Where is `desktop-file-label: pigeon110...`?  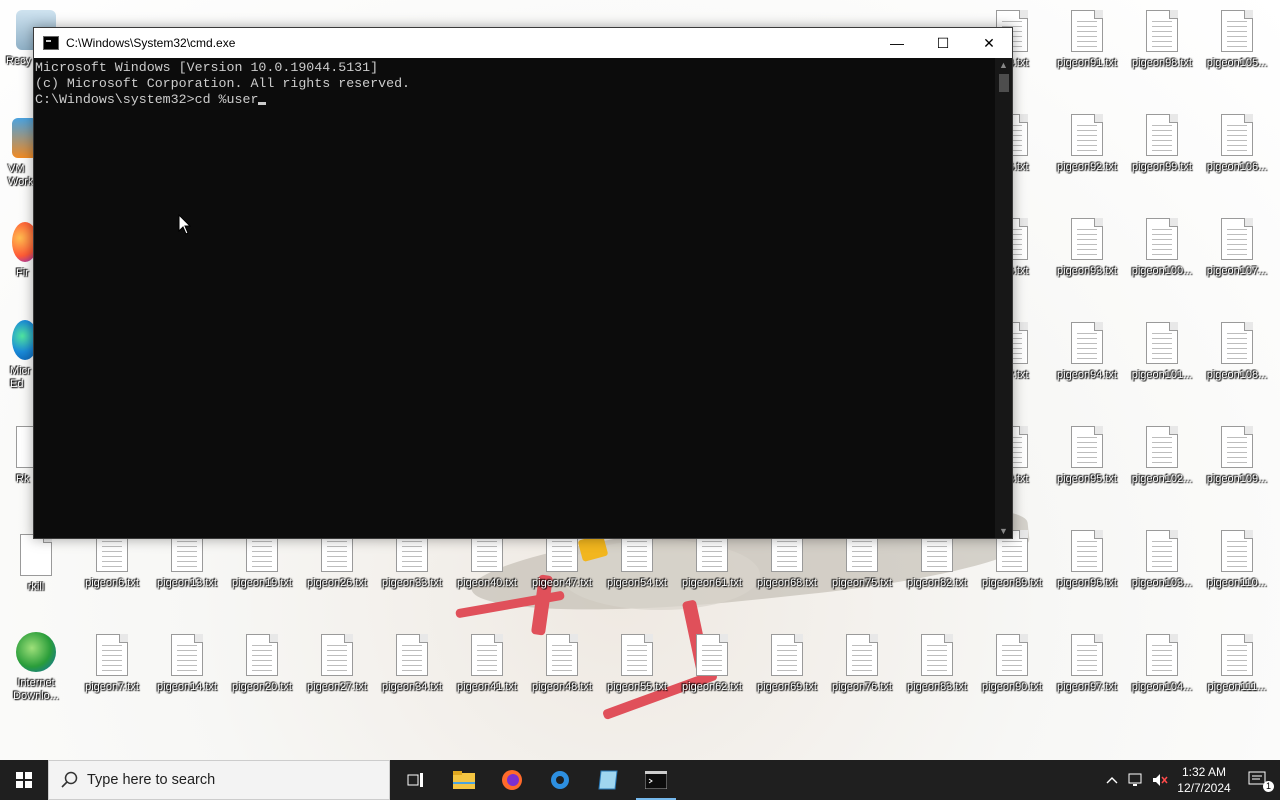 desktop-file-label: pigeon110... is located at coordinates (1237, 583).